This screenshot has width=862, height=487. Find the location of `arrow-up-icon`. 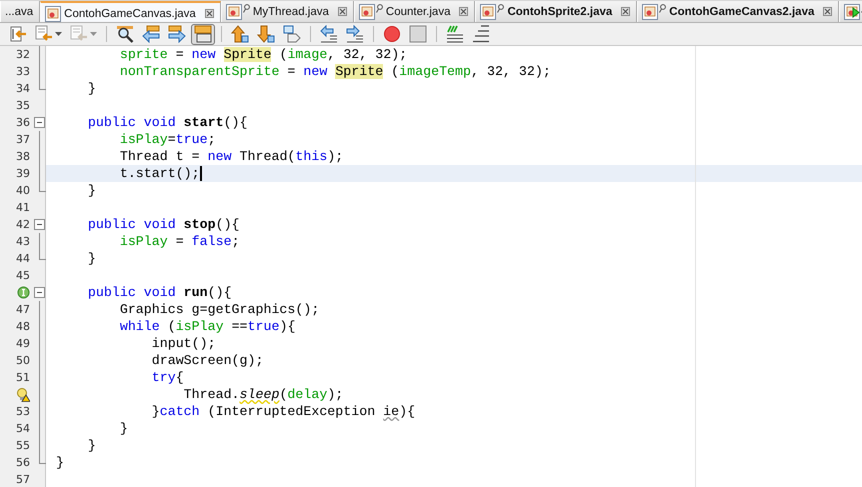

arrow-up-icon is located at coordinates (240, 34).